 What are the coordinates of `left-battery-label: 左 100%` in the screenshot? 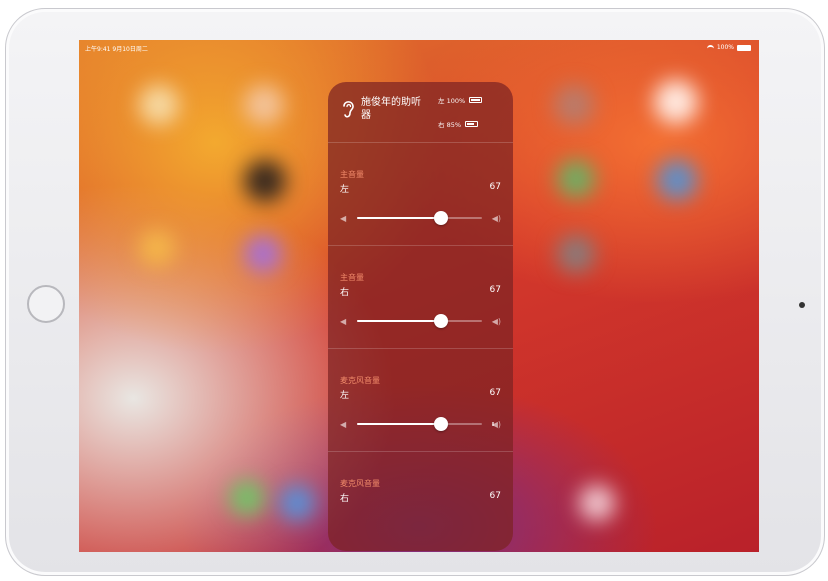 It's located at (452, 101).